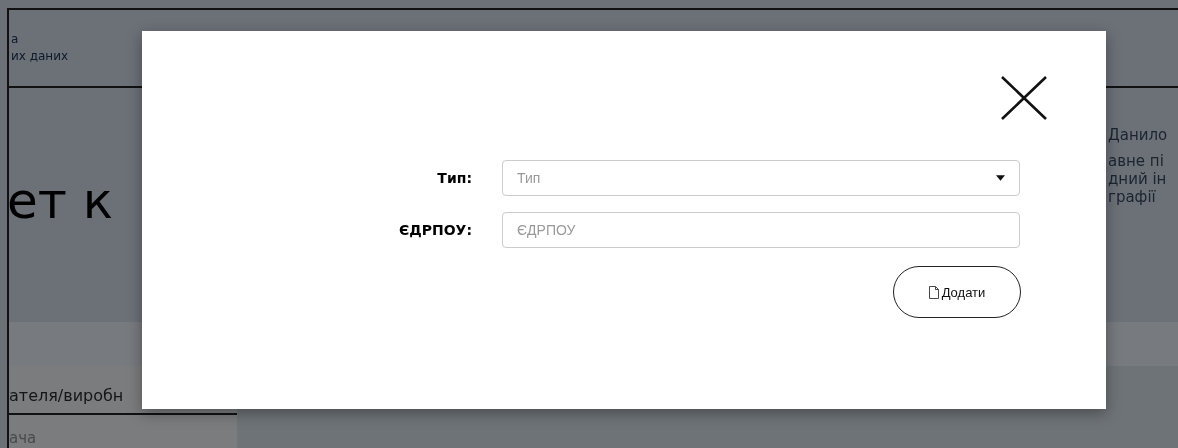 The width and height of the screenshot is (1178, 448). Describe the element at coordinates (15, 39) in the screenshot. I see `header-text: а` at that location.